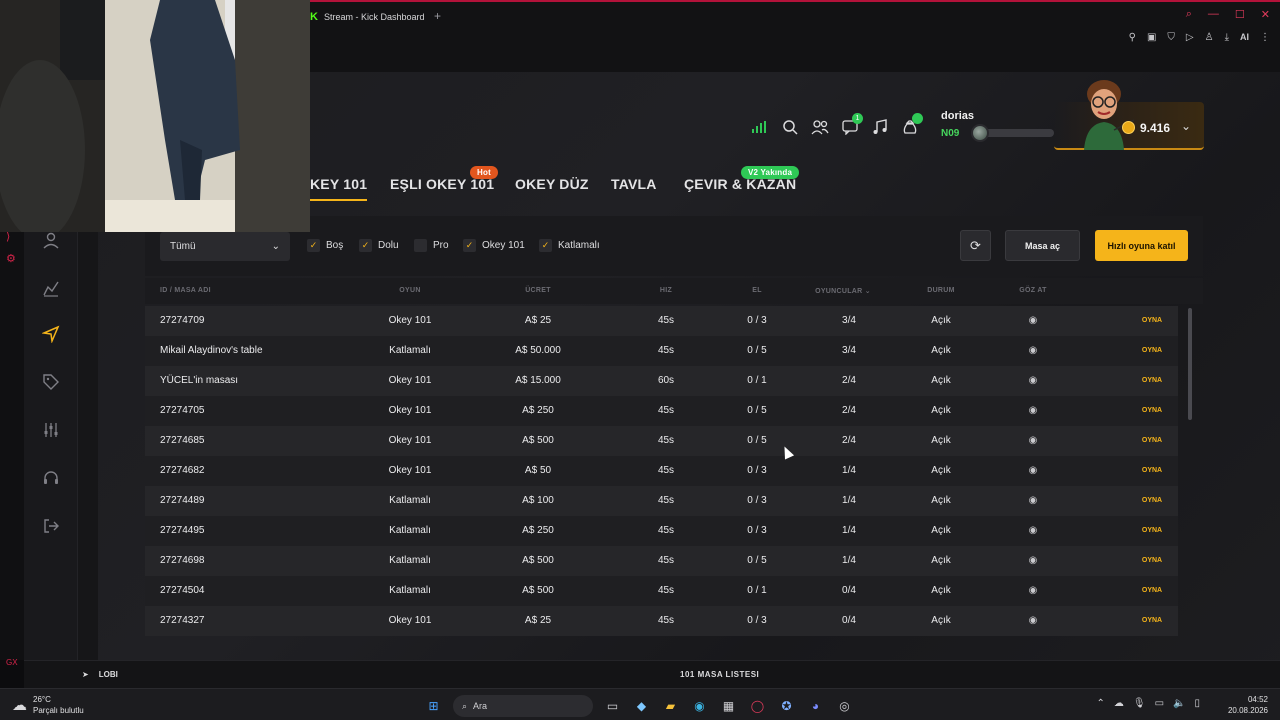 The image size is (1280, 720). Describe the element at coordinates (1139, 703) in the screenshot. I see `microphone-icon: 🎙` at that location.